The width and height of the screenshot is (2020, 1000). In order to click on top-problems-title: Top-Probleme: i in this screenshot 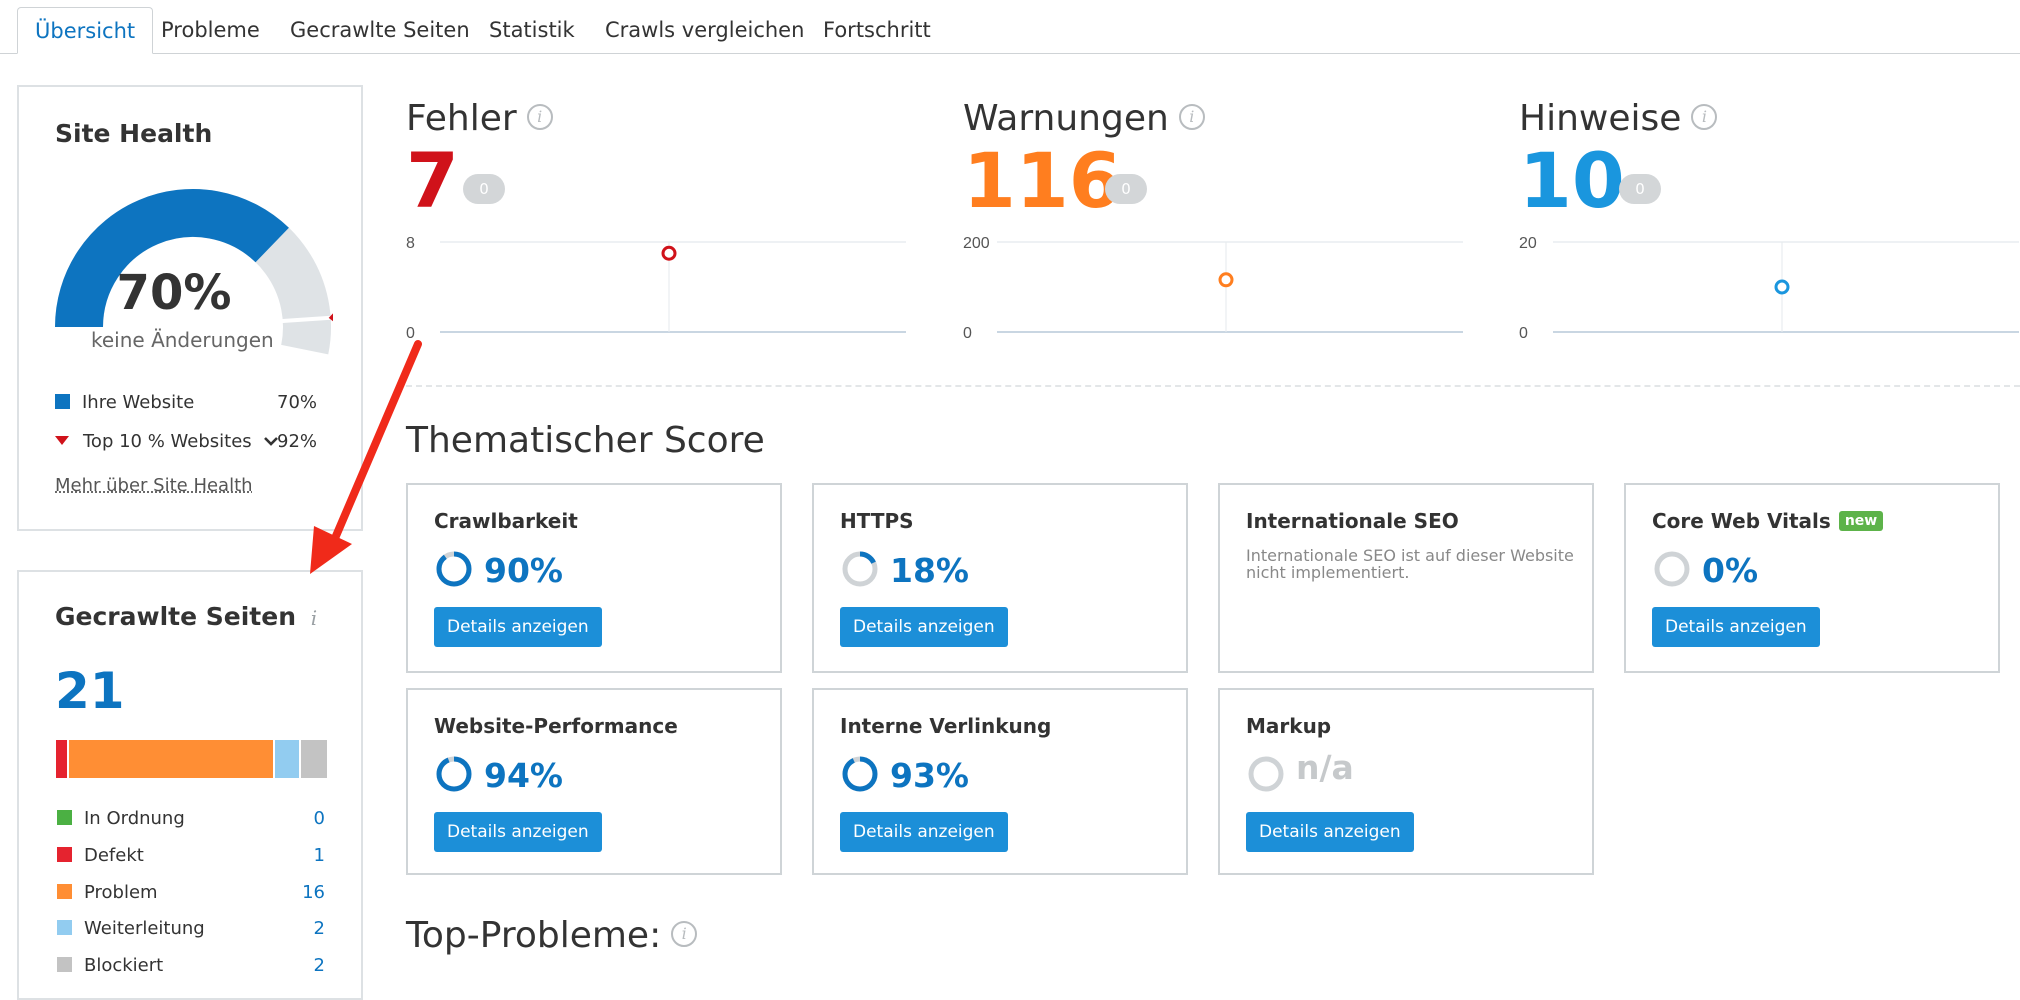, I will do `click(552, 935)`.